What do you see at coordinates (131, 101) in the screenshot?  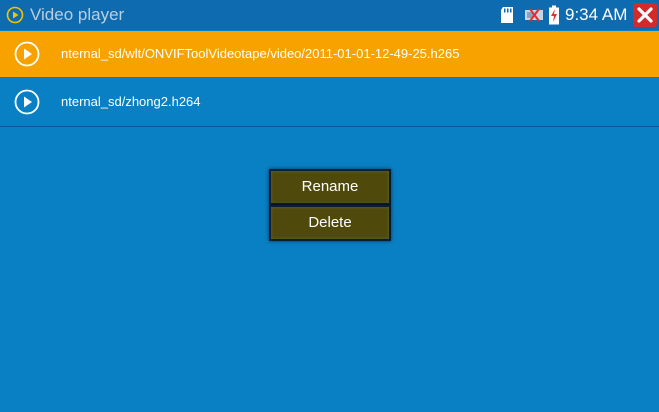 I see `file-path-label: nternal_sd/zhong2.h264` at bounding box center [131, 101].